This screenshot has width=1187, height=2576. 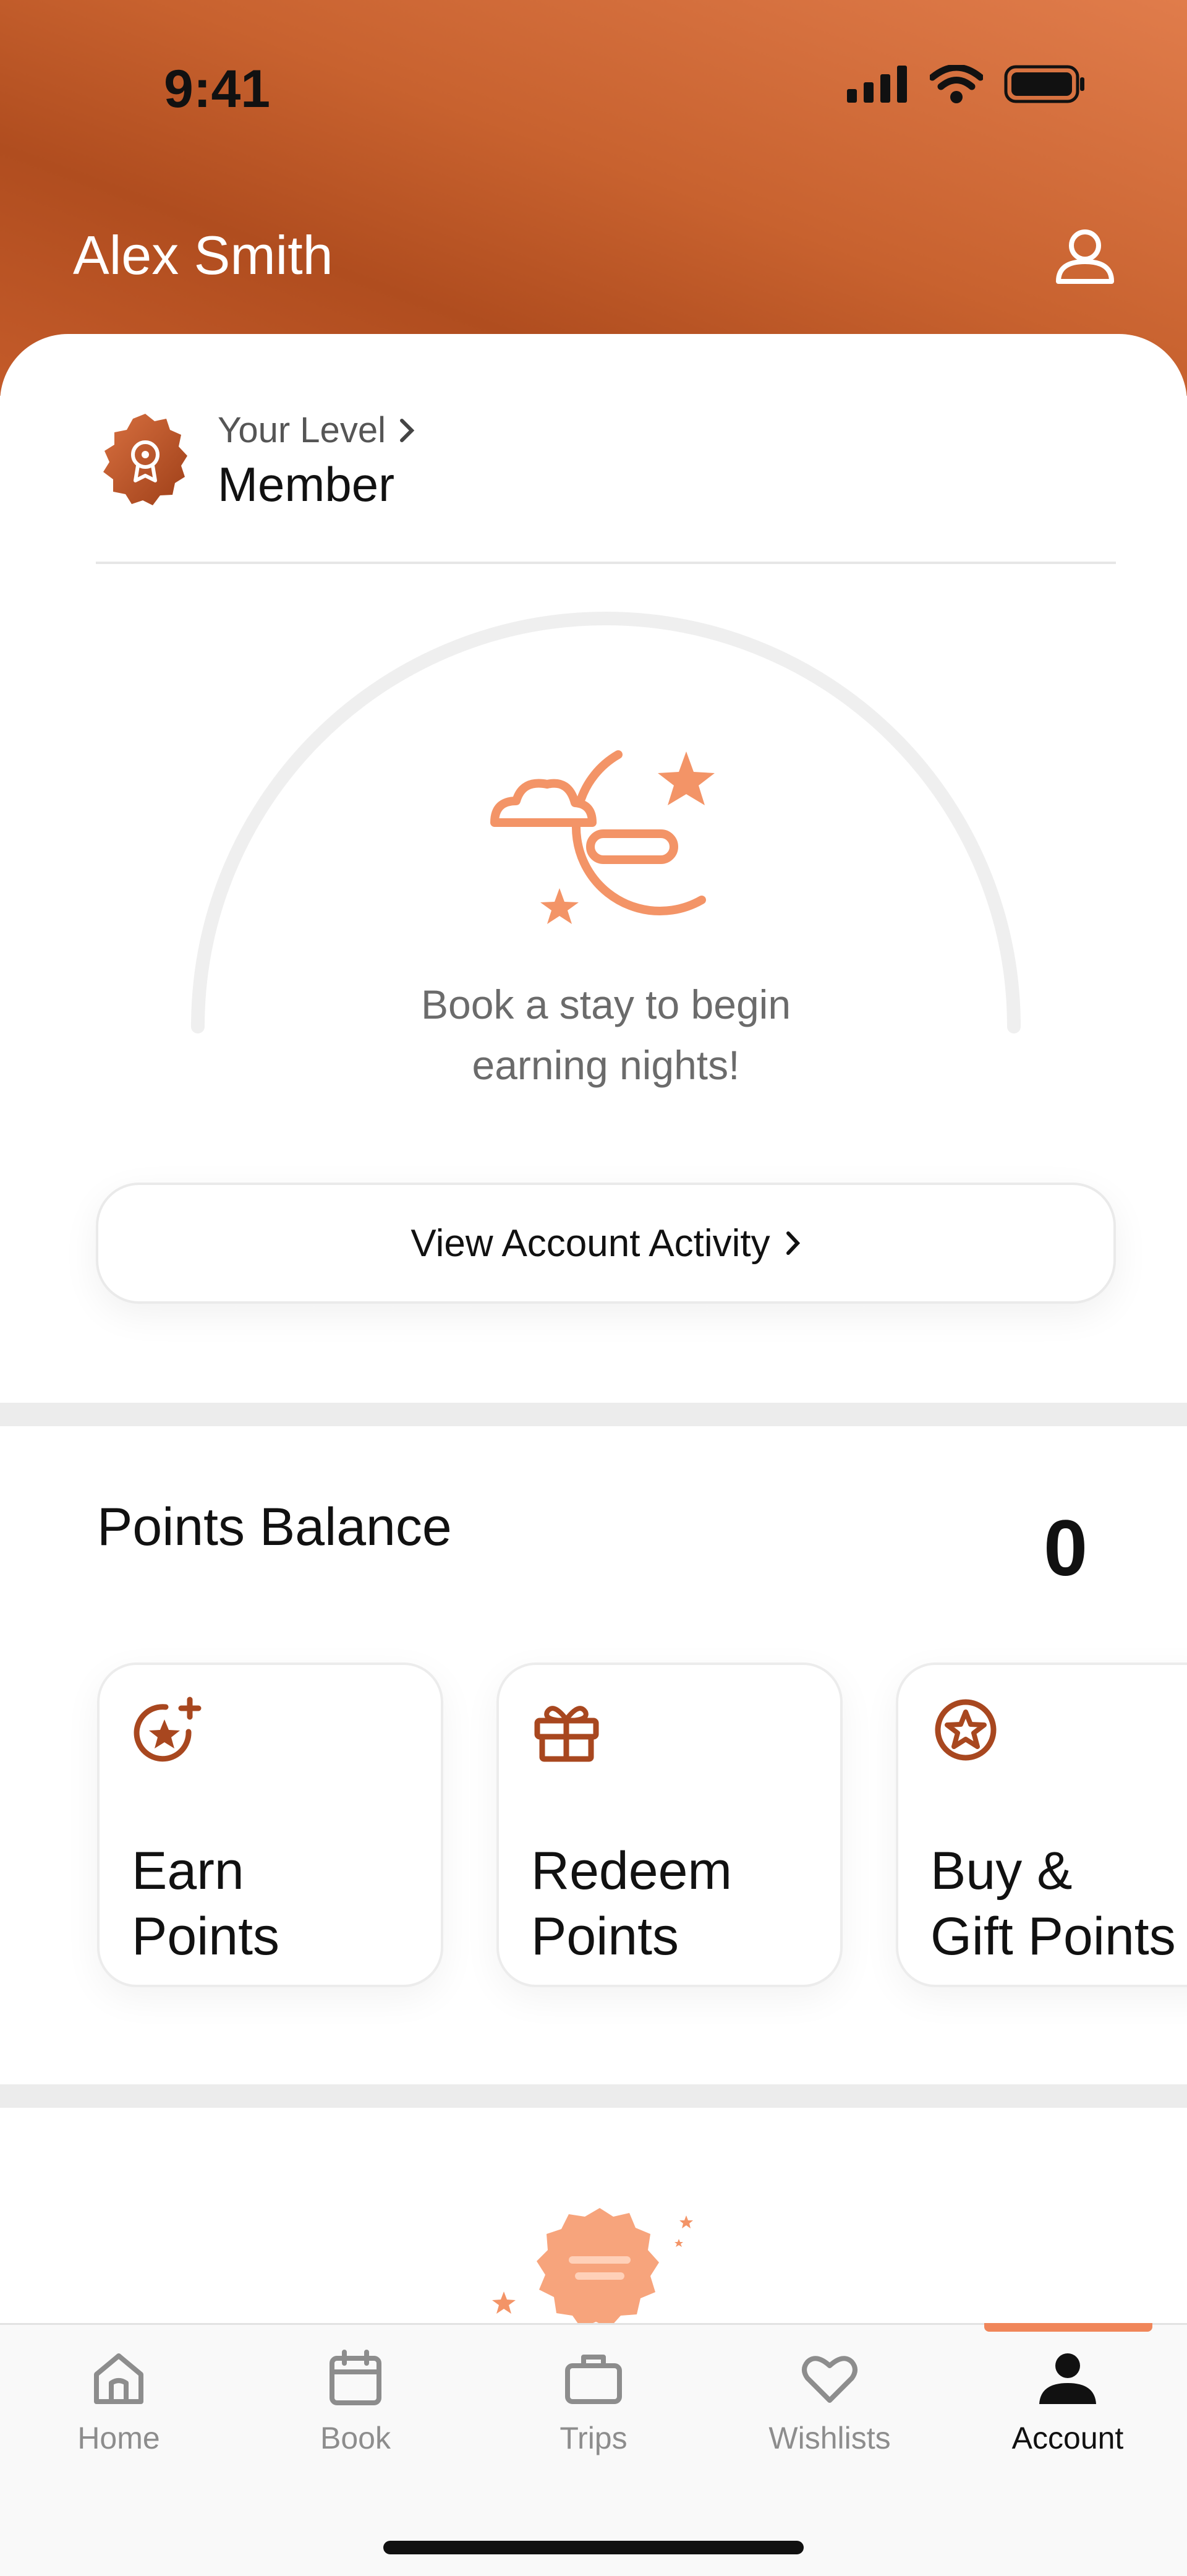 I want to click on redeem-points-label: Redeem Points, so click(x=632, y=1904).